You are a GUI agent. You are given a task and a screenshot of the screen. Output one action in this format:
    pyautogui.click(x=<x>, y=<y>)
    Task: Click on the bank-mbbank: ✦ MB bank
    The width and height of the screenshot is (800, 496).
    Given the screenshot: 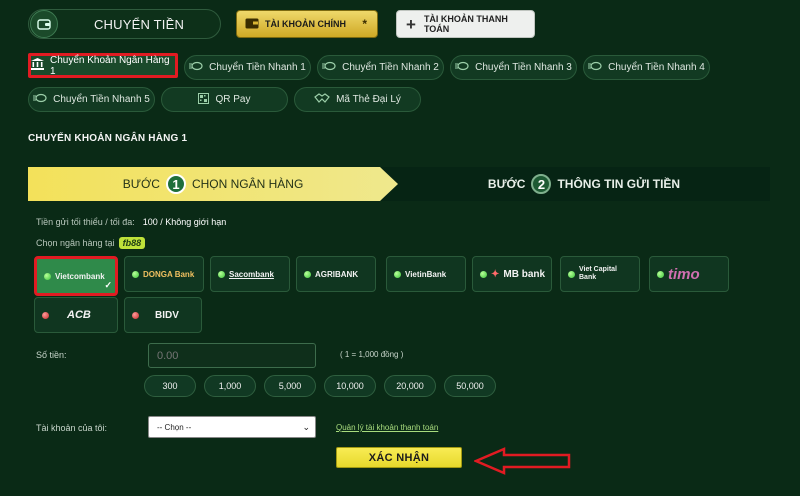 What is the action you would take?
    pyautogui.click(x=512, y=274)
    